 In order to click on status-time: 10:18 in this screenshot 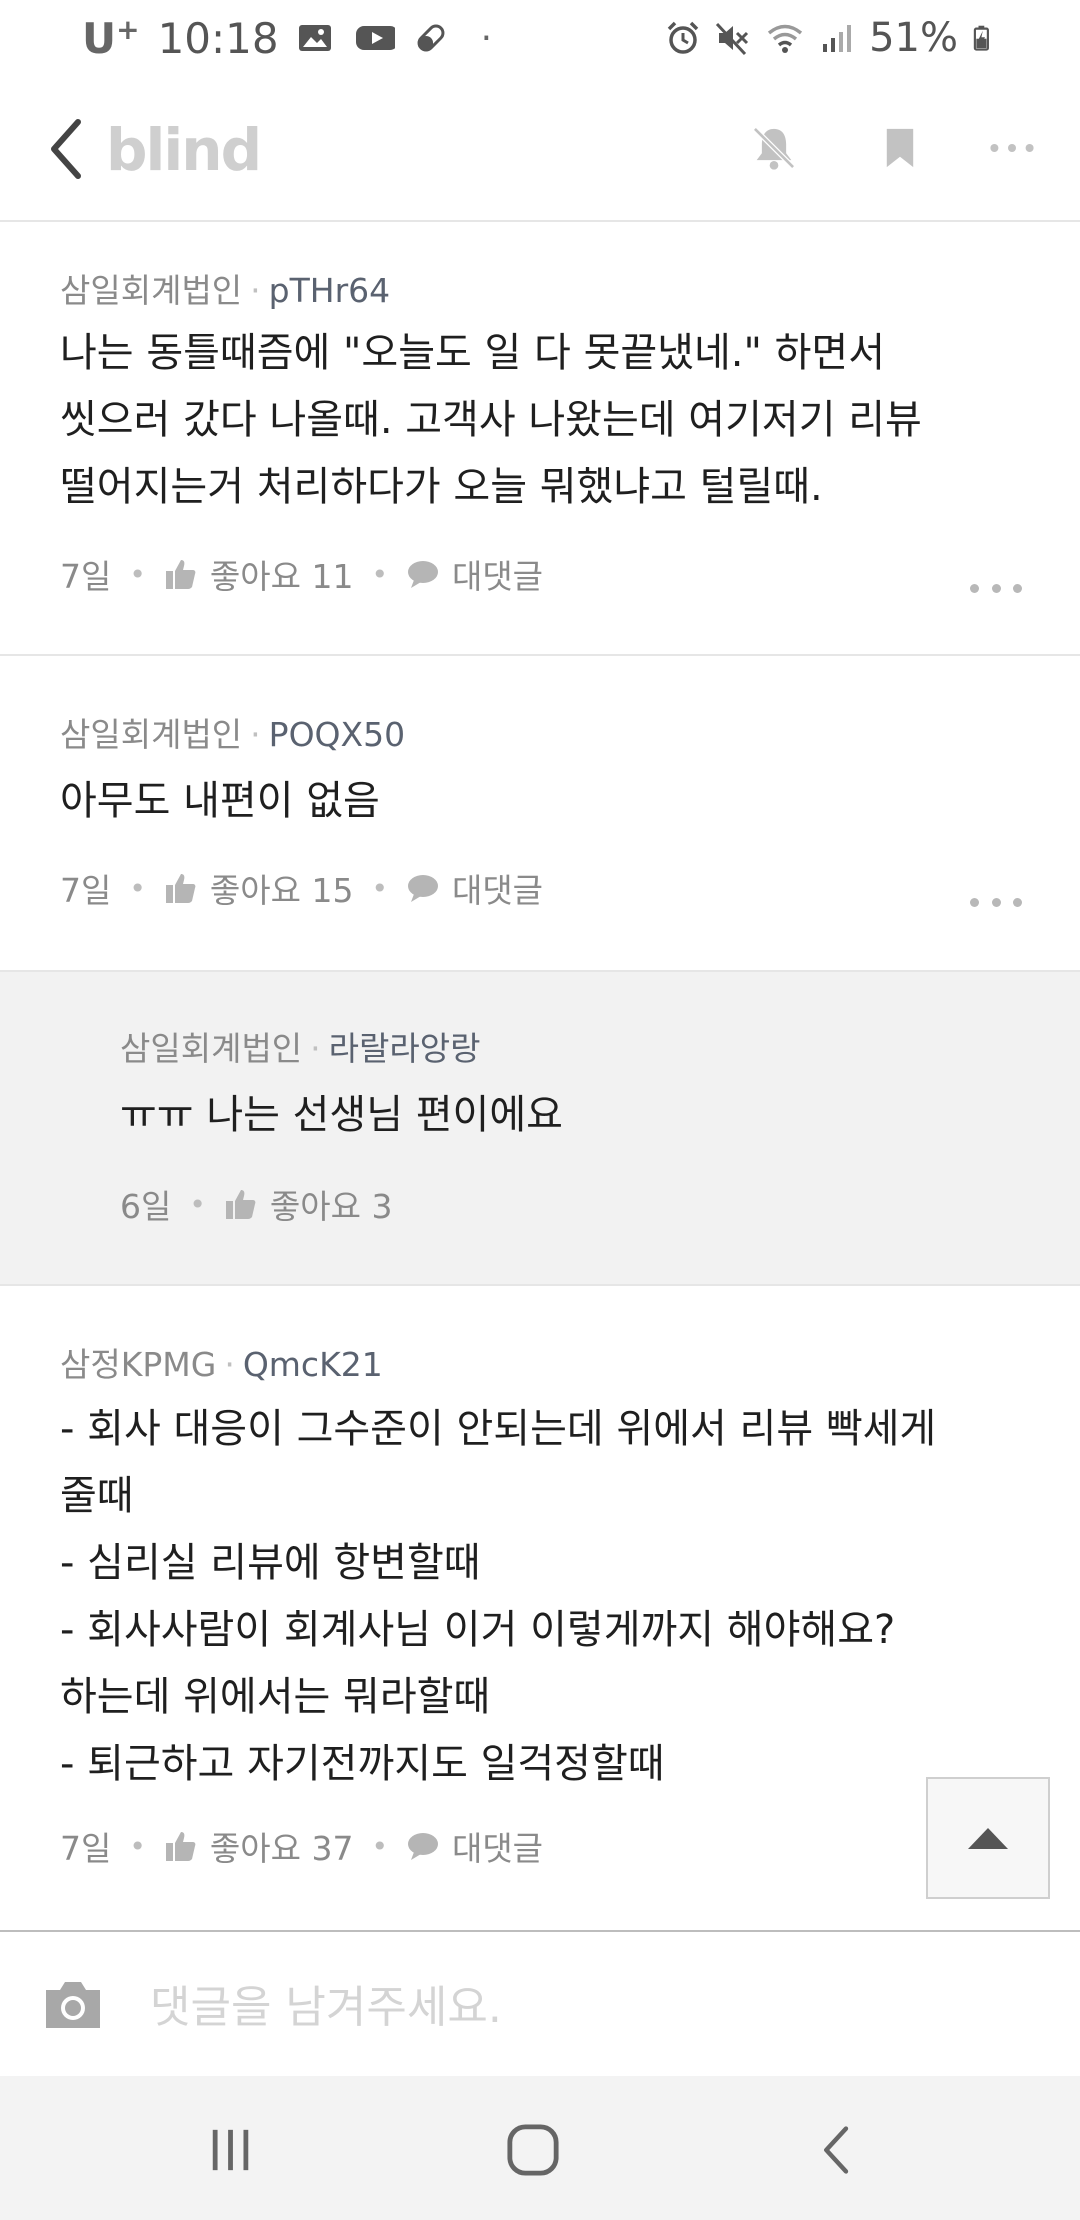, I will do `click(218, 38)`.